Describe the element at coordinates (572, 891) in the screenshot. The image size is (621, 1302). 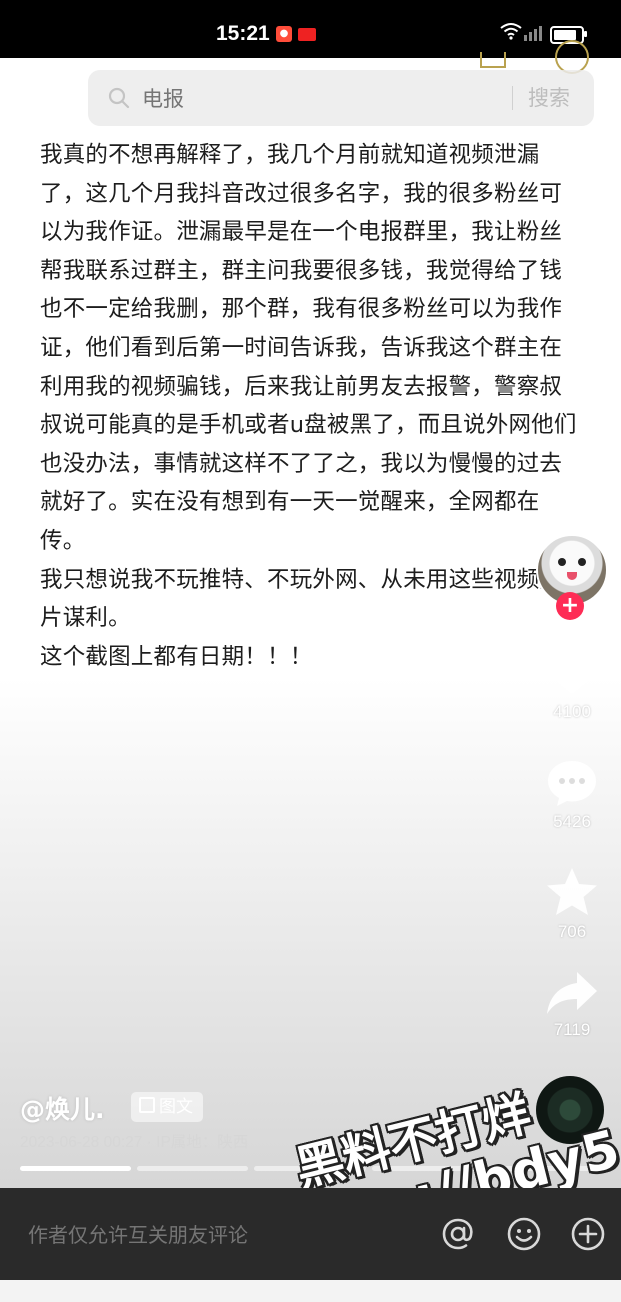
I see `star-icon` at that location.